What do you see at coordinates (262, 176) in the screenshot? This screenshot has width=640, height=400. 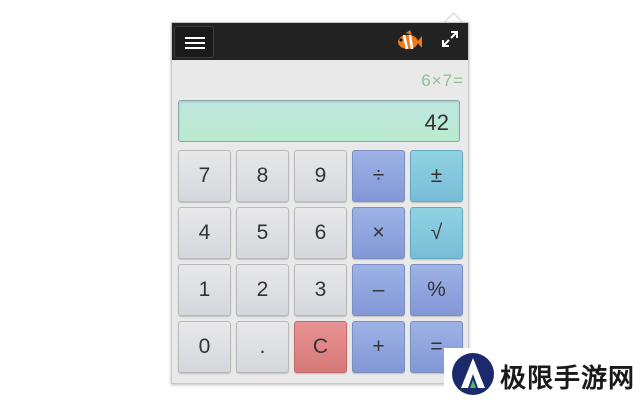 I see `key-8: 8` at bounding box center [262, 176].